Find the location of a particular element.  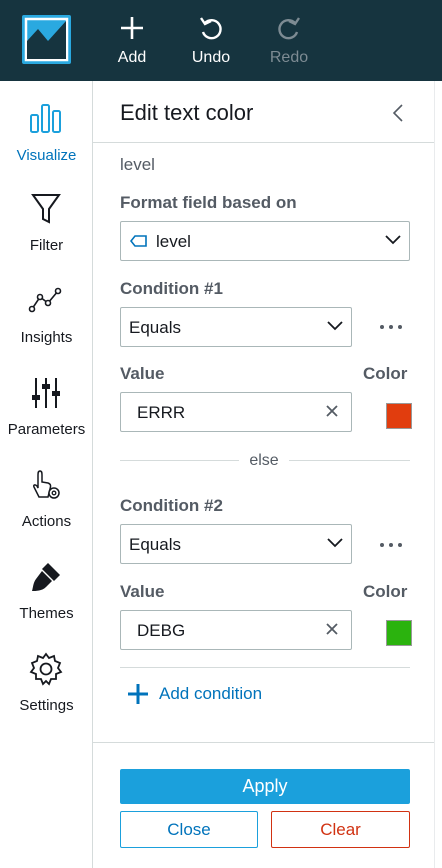

add-label: Add is located at coordinates (132, 57).